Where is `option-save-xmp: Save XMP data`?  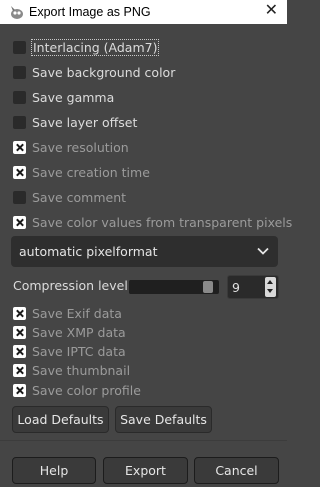
option-save-xmp: Save XMP data is located at coordinates (69, 332).